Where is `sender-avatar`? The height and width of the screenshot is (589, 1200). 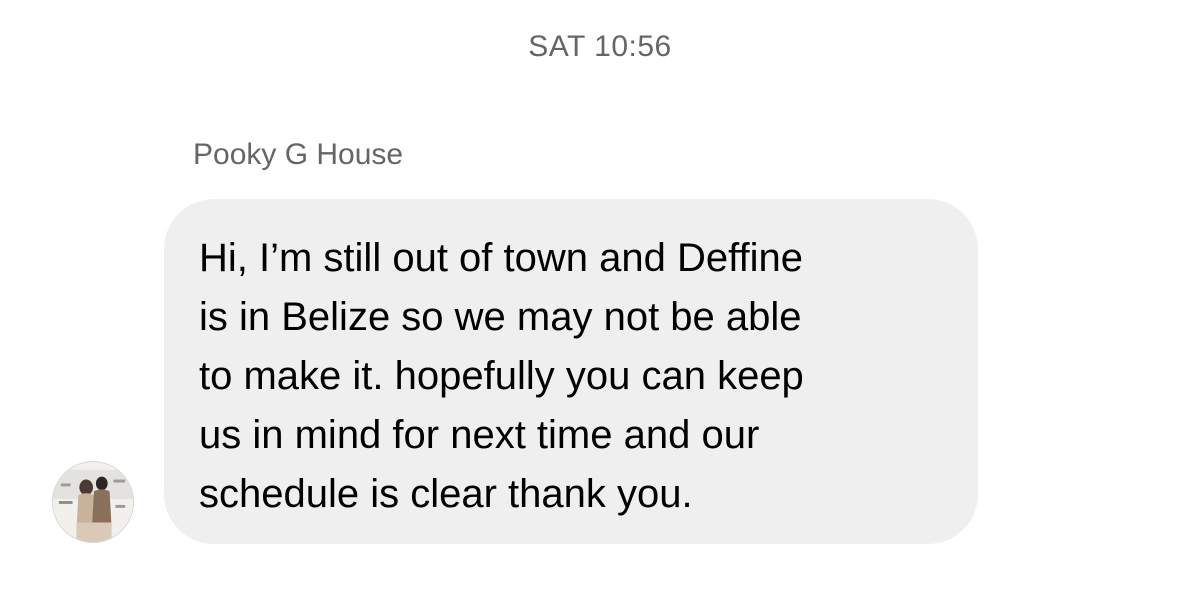
sender-avatar is located at coordinates (93, 502).